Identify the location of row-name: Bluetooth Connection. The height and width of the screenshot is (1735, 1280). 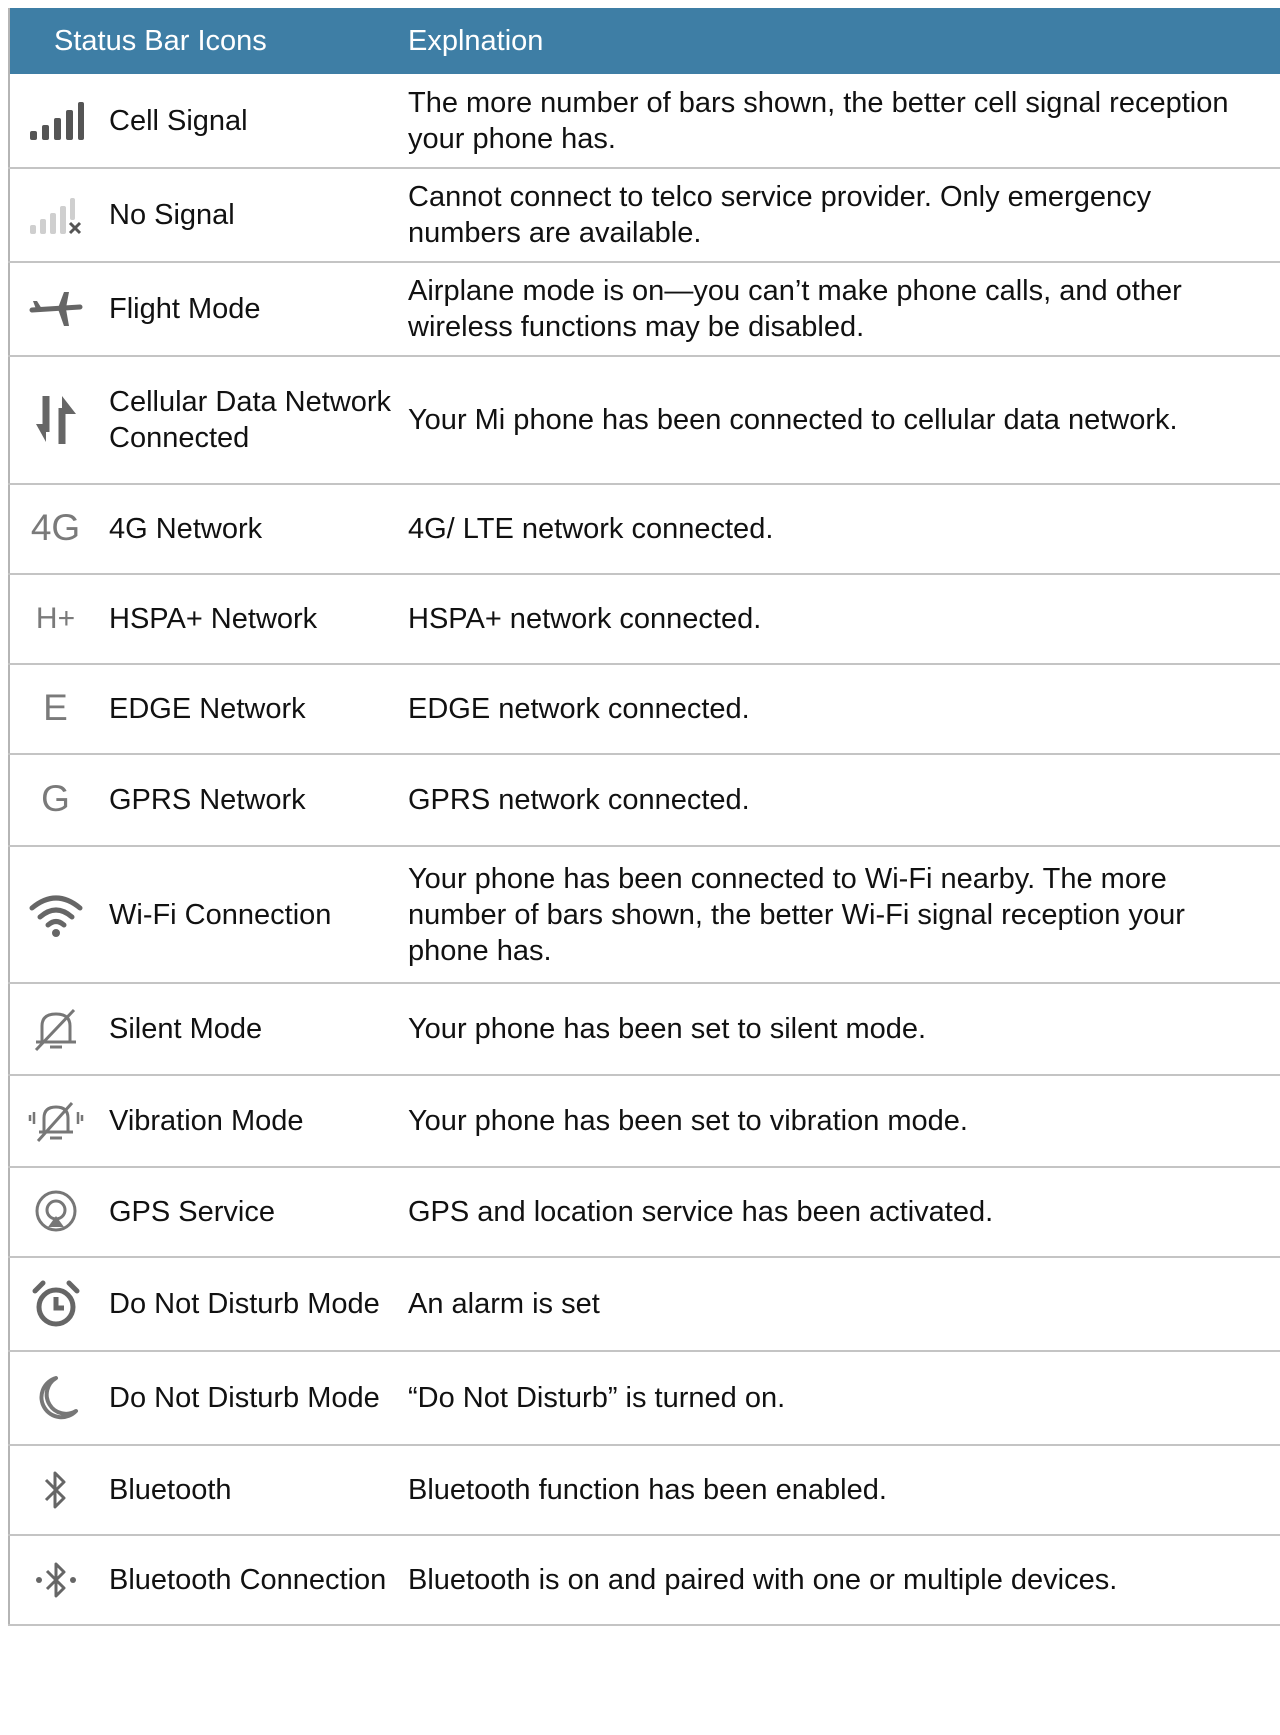
(250, 1580).